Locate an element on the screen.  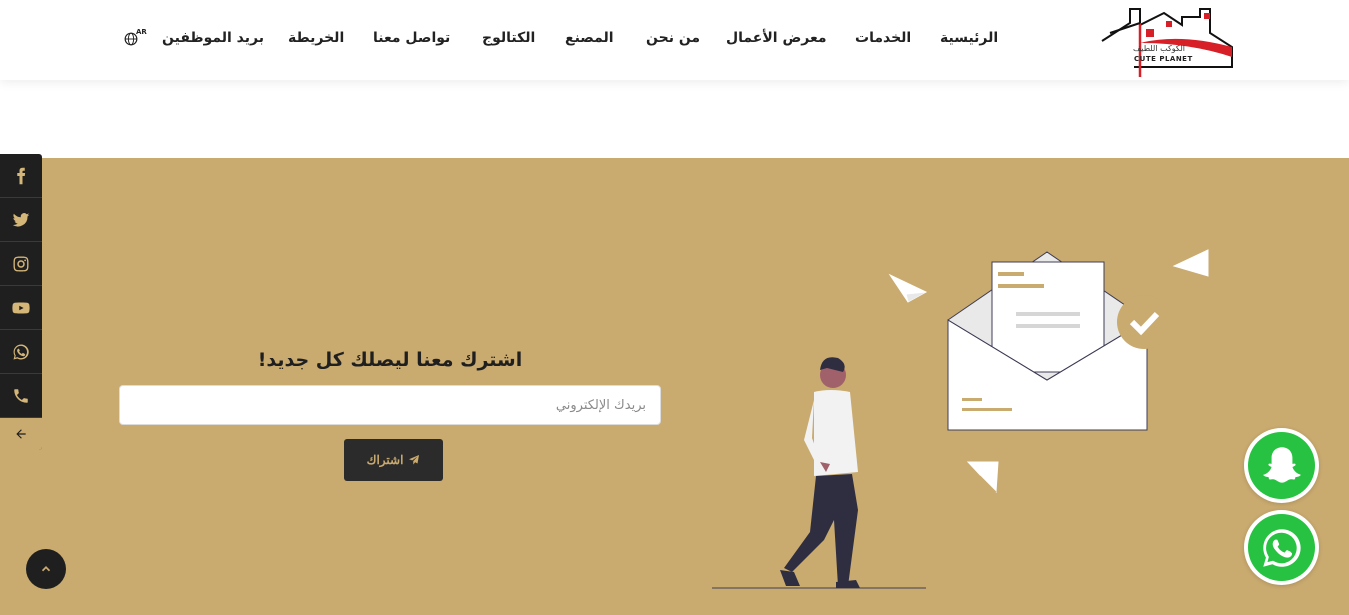
whatsapp-float-button is located at coordinates (1281, 547).